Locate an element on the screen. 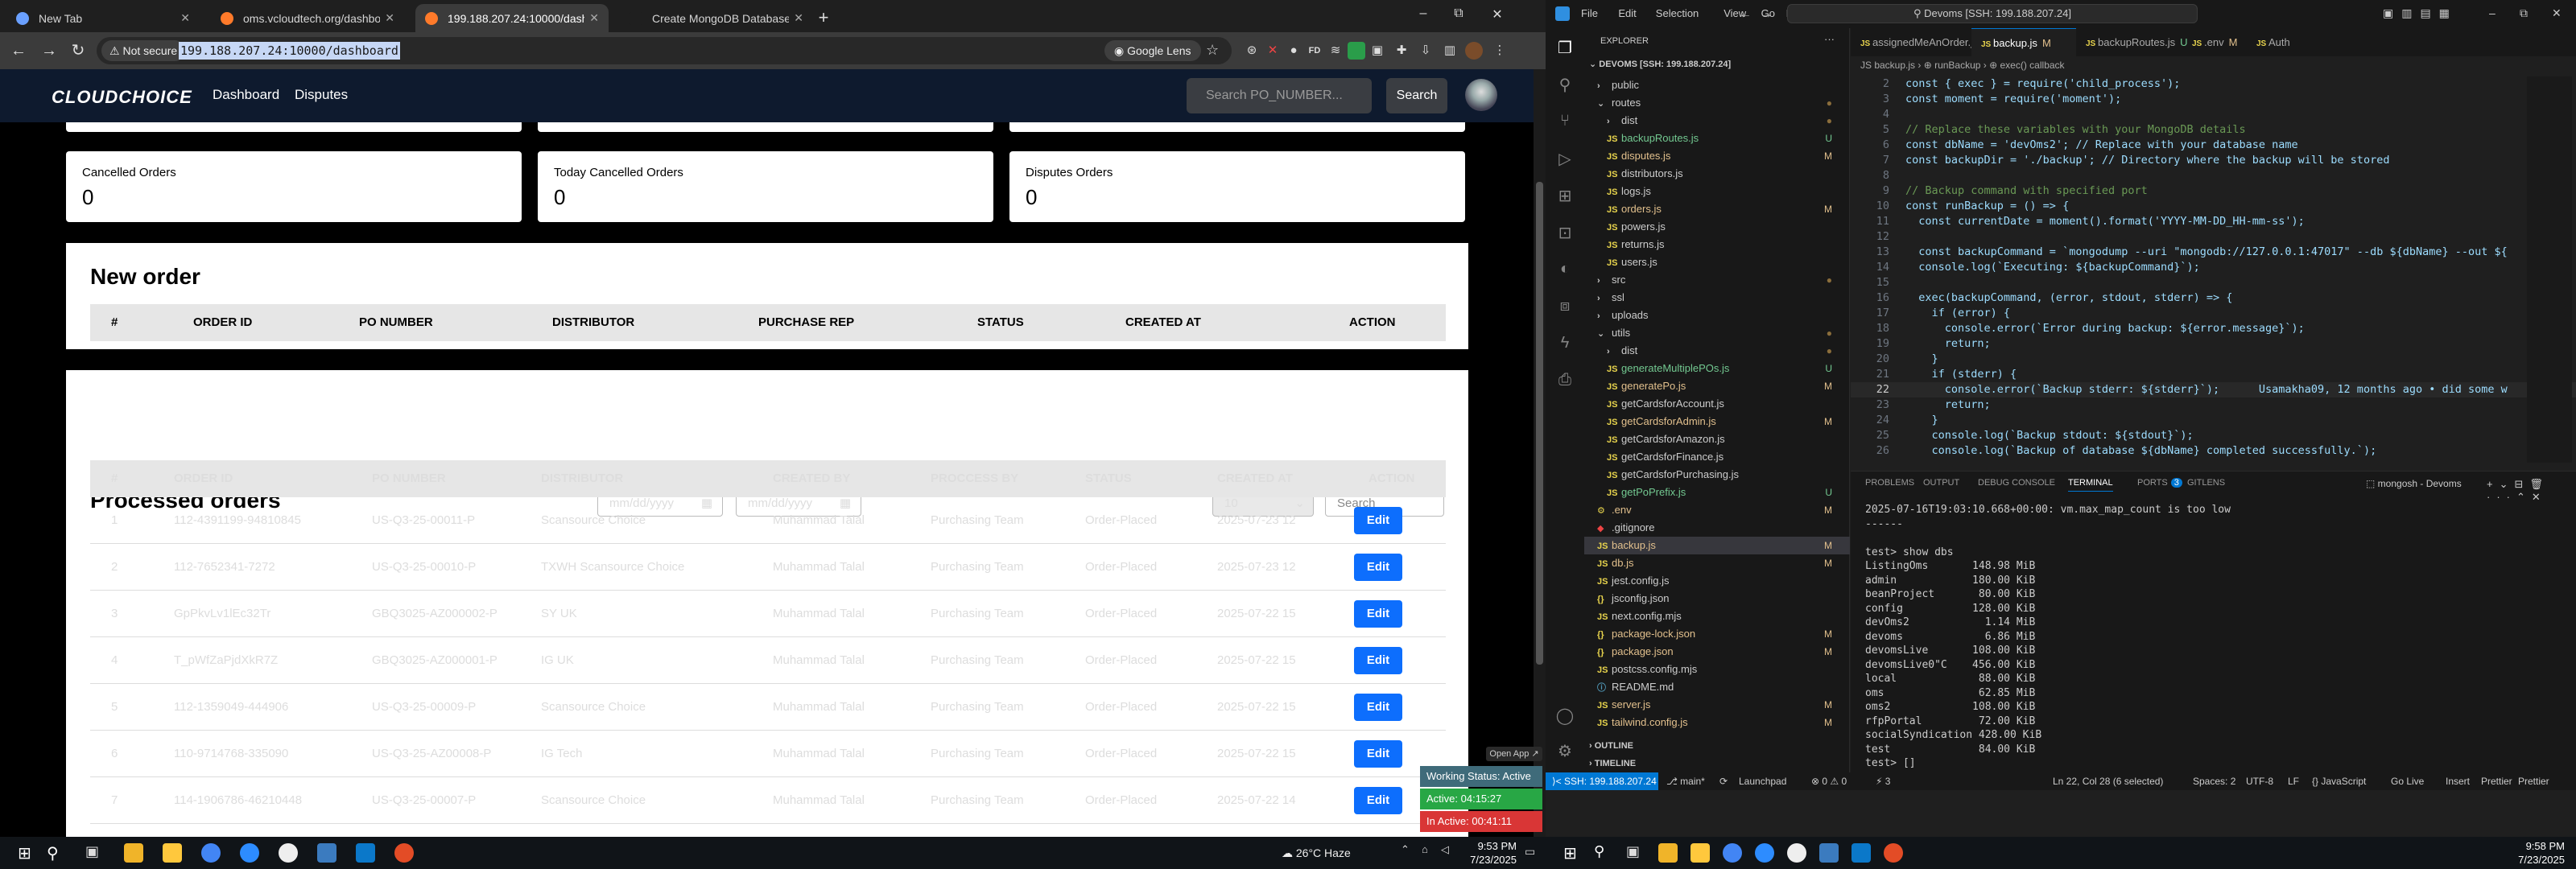 The image size is (2576, 869). tab-new-tab: New Tab ✕ is located at coordinates (103, 18).